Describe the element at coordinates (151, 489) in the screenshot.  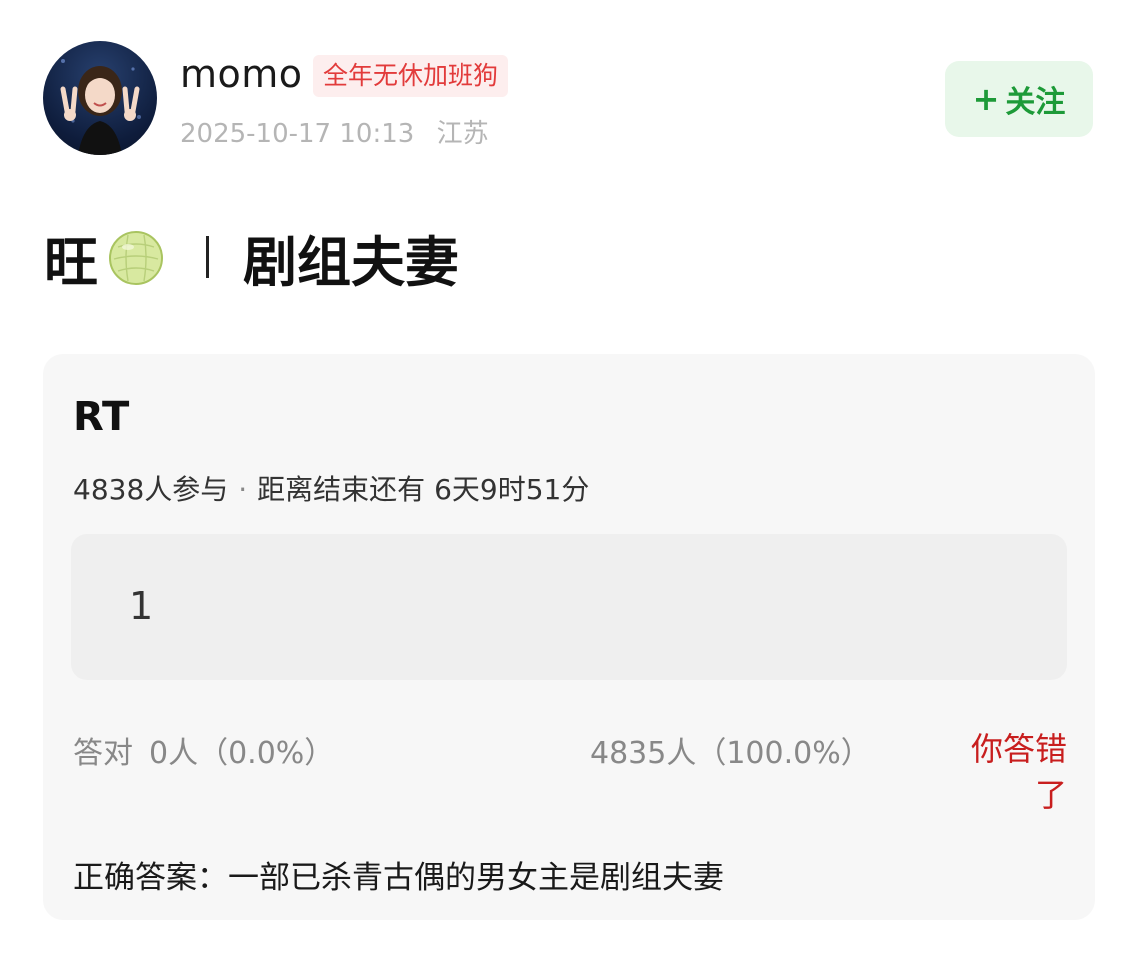
I see `participants-count: 4838人参与` at that location.